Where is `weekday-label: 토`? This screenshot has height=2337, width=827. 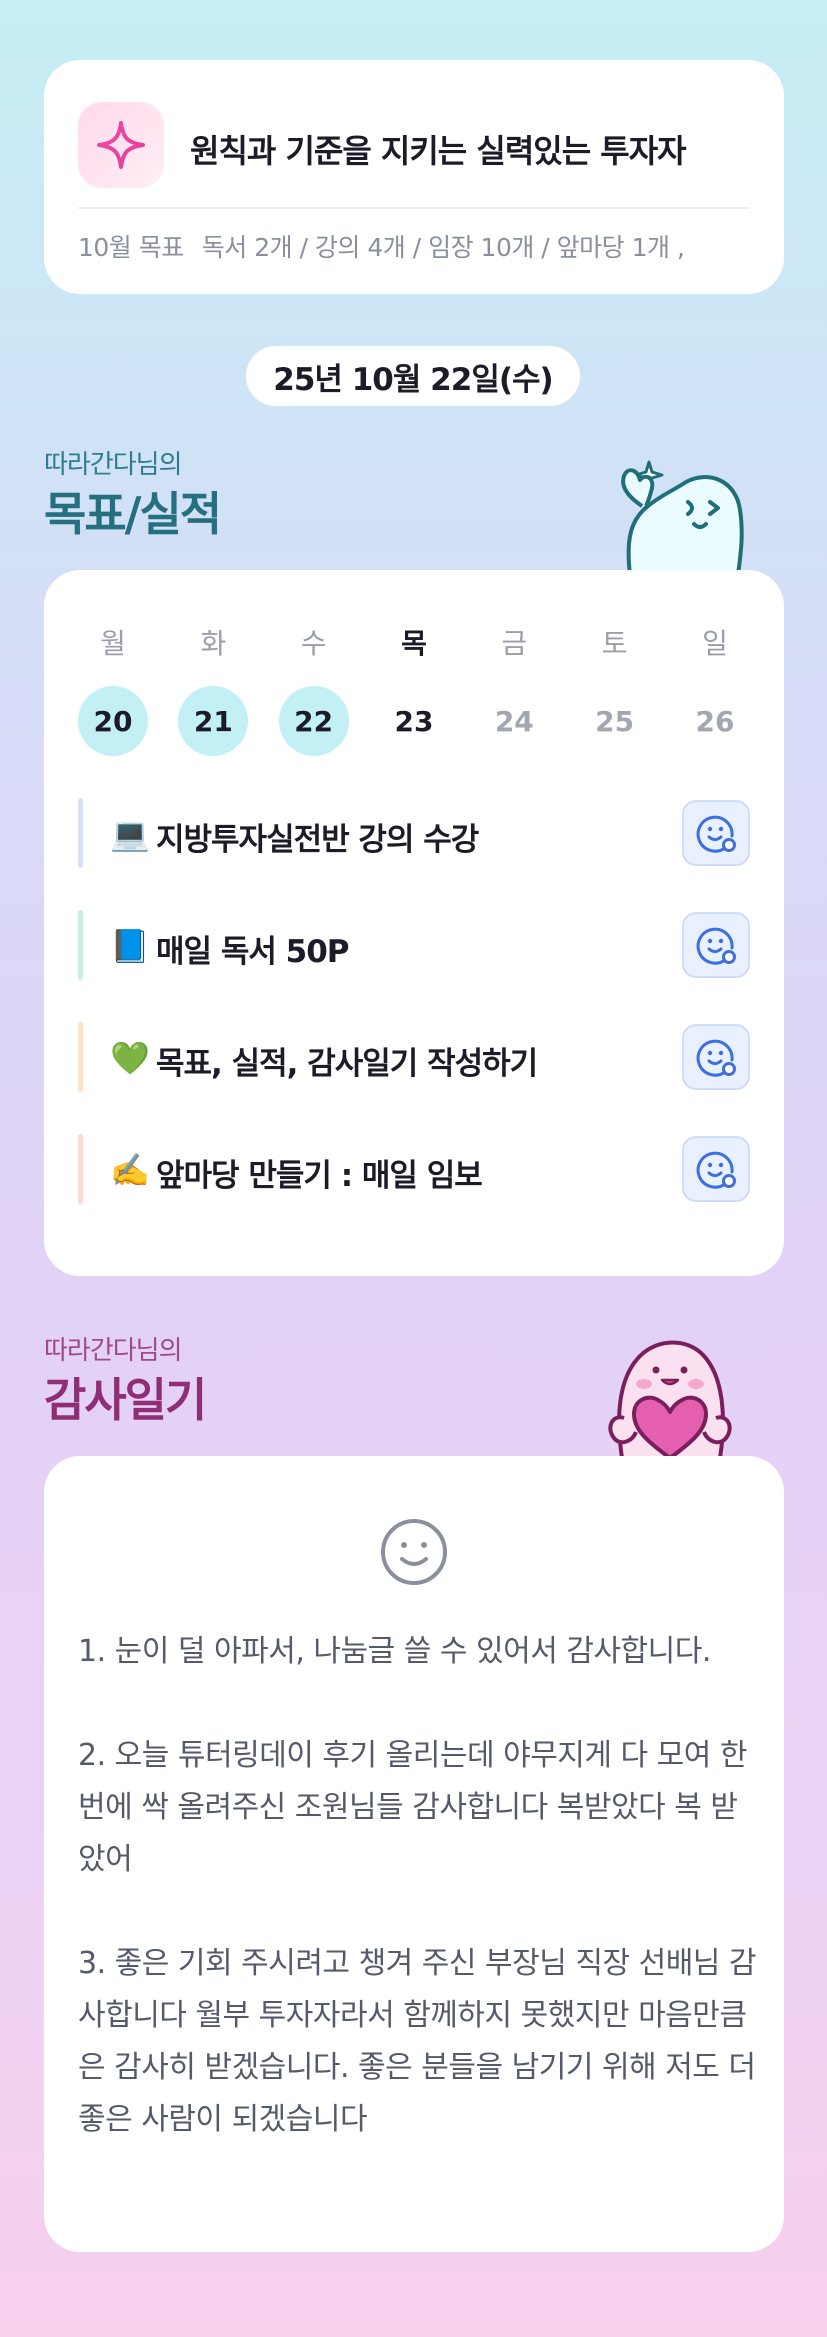
weekday-label: 토 is located at coordinates (614, 643).